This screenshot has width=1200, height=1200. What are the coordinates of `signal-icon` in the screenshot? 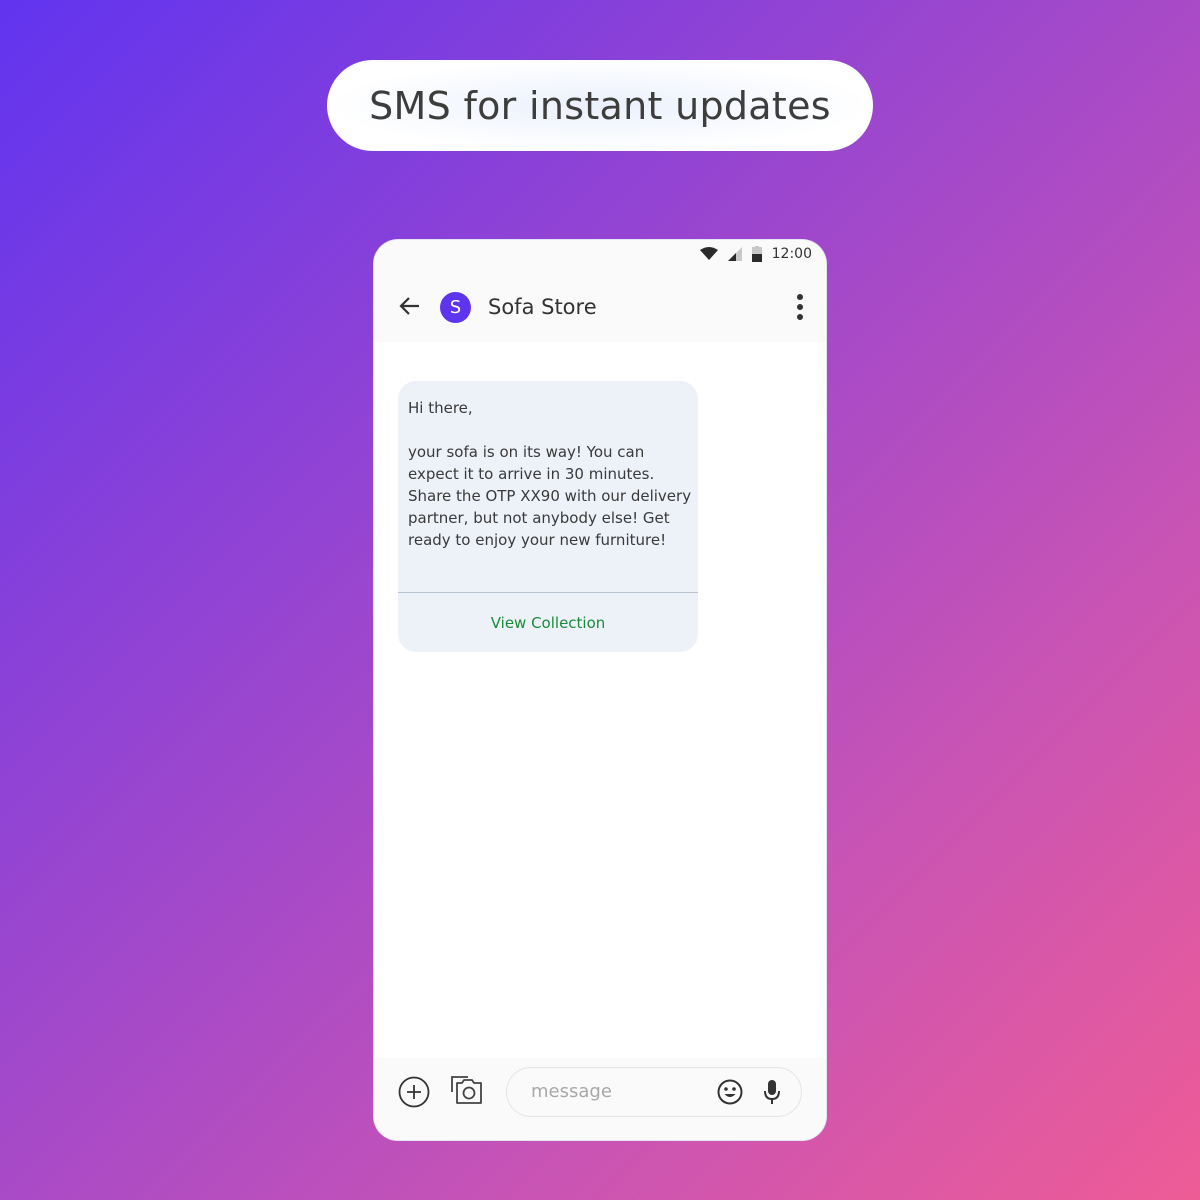 It's located at (734, 254).